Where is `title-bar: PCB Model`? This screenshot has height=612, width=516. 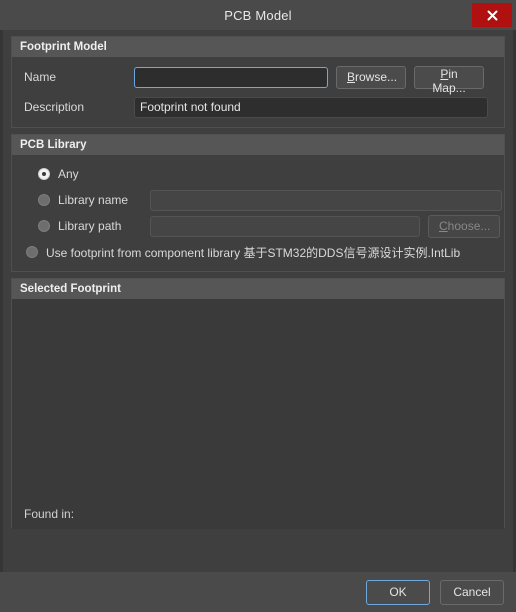
title-bar: PCB Model is located at coordinates (258, 15).